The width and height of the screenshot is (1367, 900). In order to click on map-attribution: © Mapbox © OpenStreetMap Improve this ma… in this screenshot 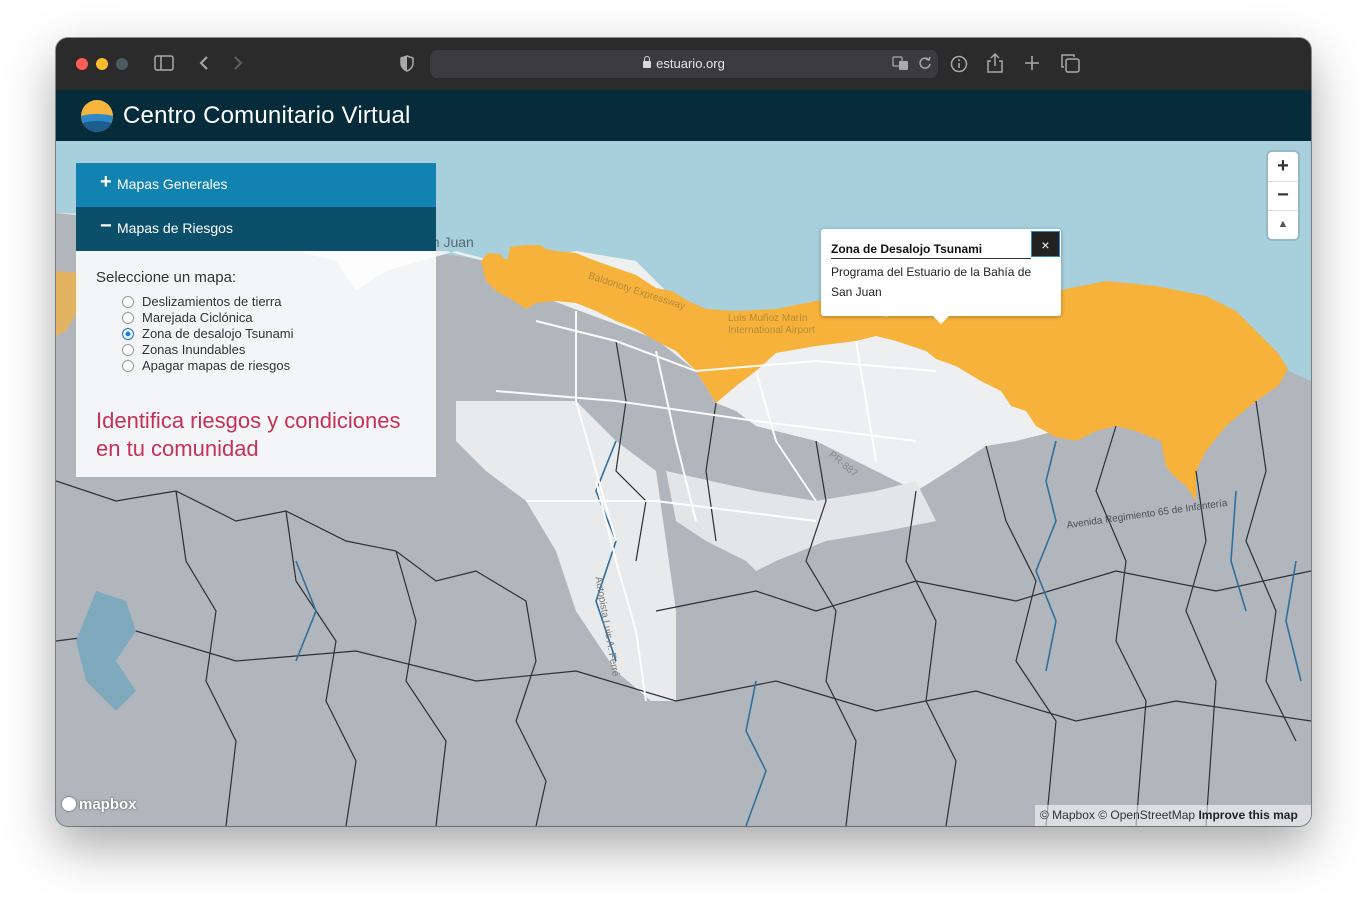, I will do `click(1173, 815)`.